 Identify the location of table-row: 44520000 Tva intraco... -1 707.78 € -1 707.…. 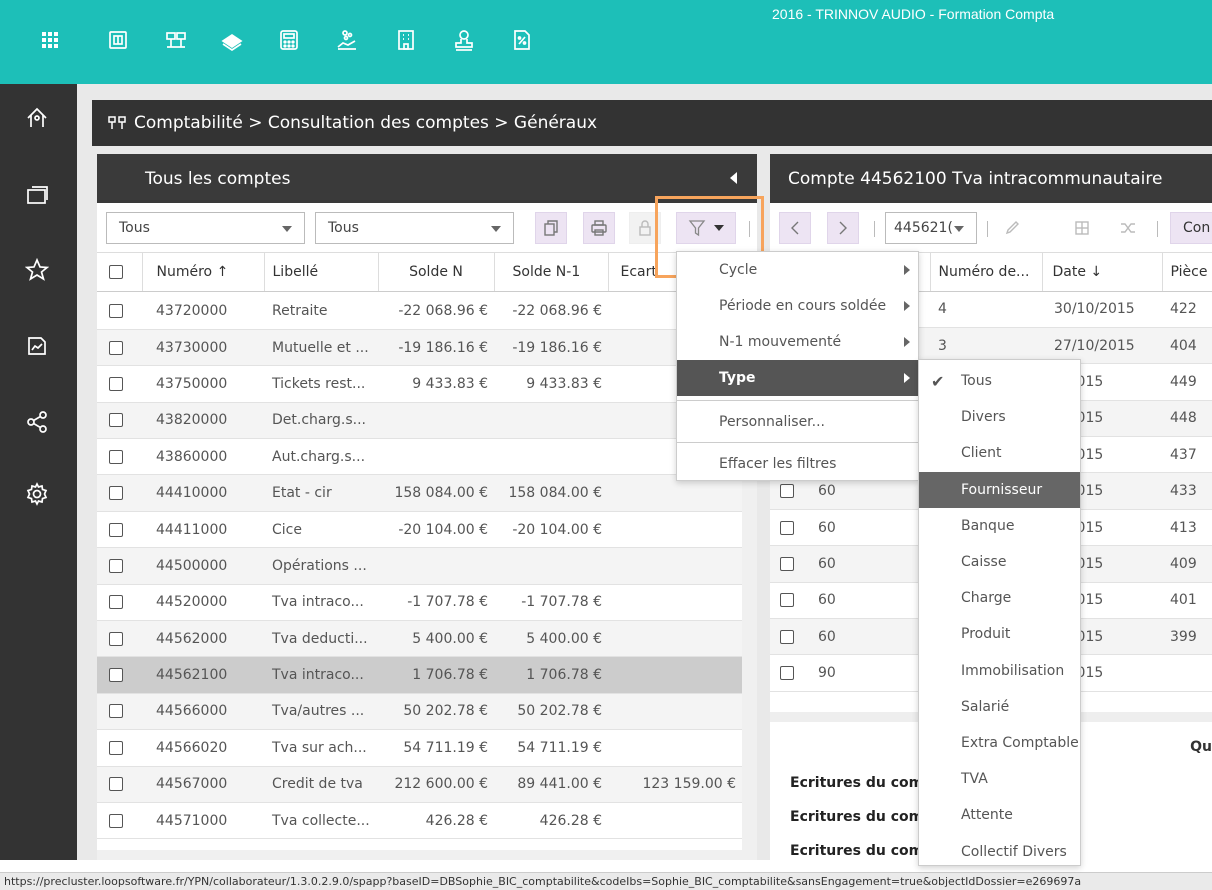
(419, 603).